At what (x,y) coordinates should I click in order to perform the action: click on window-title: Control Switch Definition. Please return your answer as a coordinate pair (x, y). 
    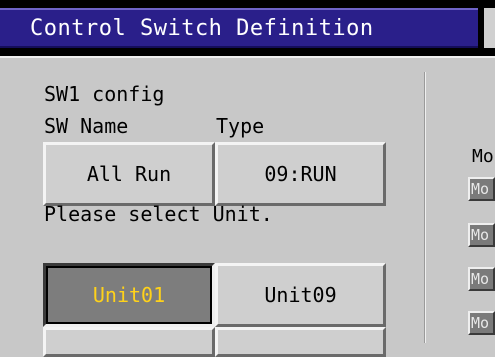
    Looking at the image, I should click on (202, 28).